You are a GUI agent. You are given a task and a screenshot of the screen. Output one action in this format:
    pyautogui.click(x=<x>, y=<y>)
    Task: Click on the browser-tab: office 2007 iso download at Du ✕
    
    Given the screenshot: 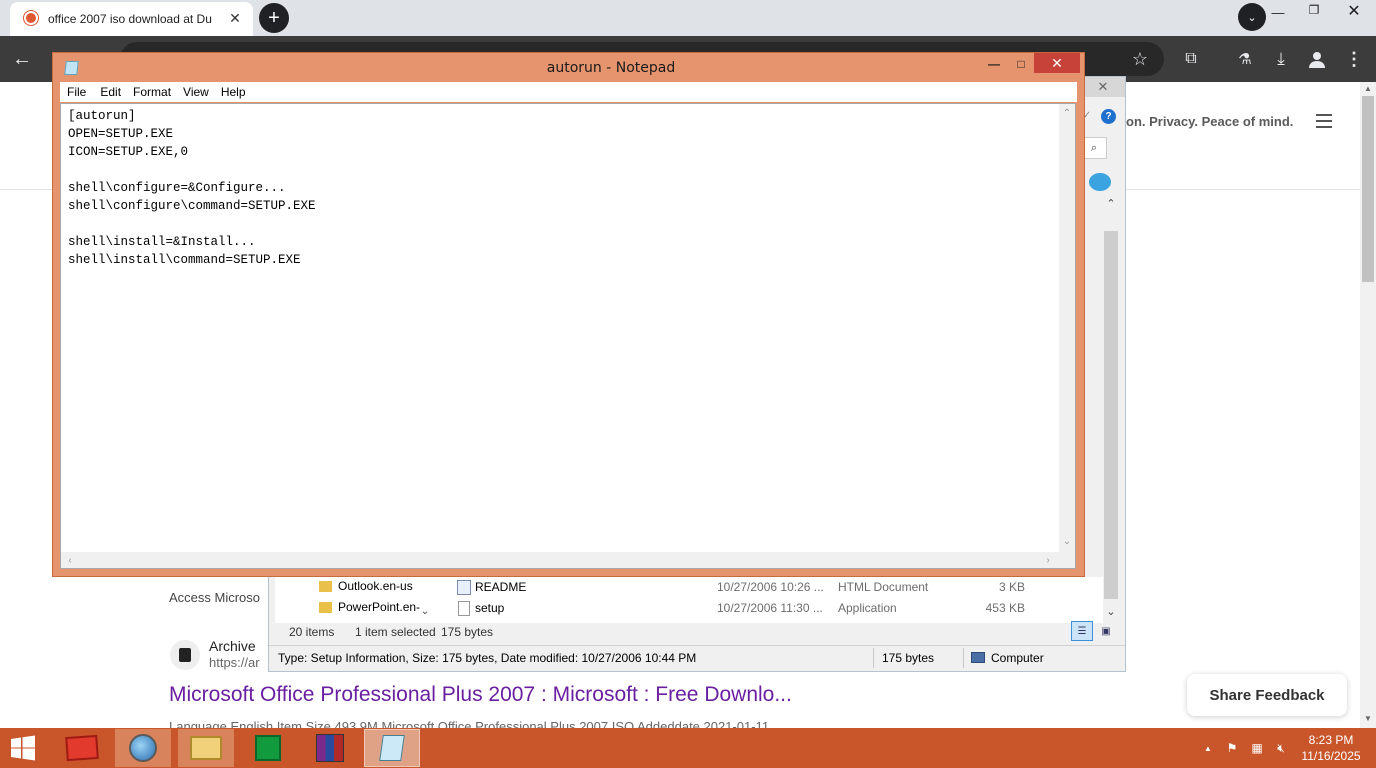 What is the action you would take?
    pyautogui.click(x=131, y=19)
    